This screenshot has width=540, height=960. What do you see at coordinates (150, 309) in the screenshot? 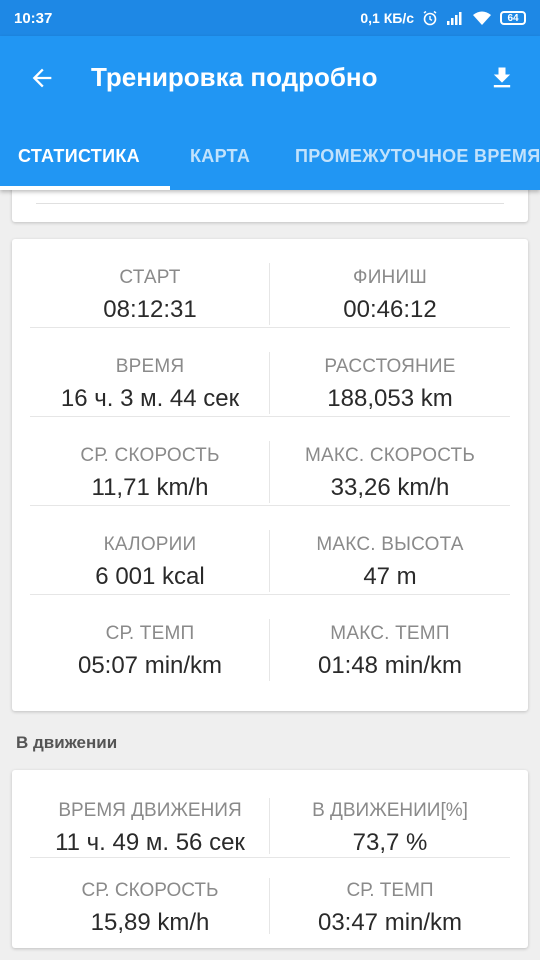
I see `stat-value: 08:12:31` at bounding box center [150, 309].